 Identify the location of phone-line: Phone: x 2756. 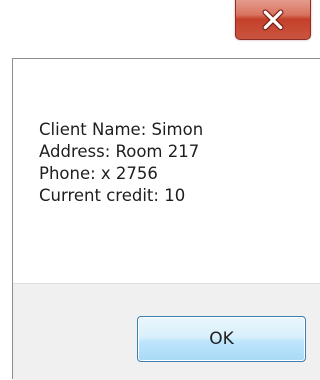
(98, 173).